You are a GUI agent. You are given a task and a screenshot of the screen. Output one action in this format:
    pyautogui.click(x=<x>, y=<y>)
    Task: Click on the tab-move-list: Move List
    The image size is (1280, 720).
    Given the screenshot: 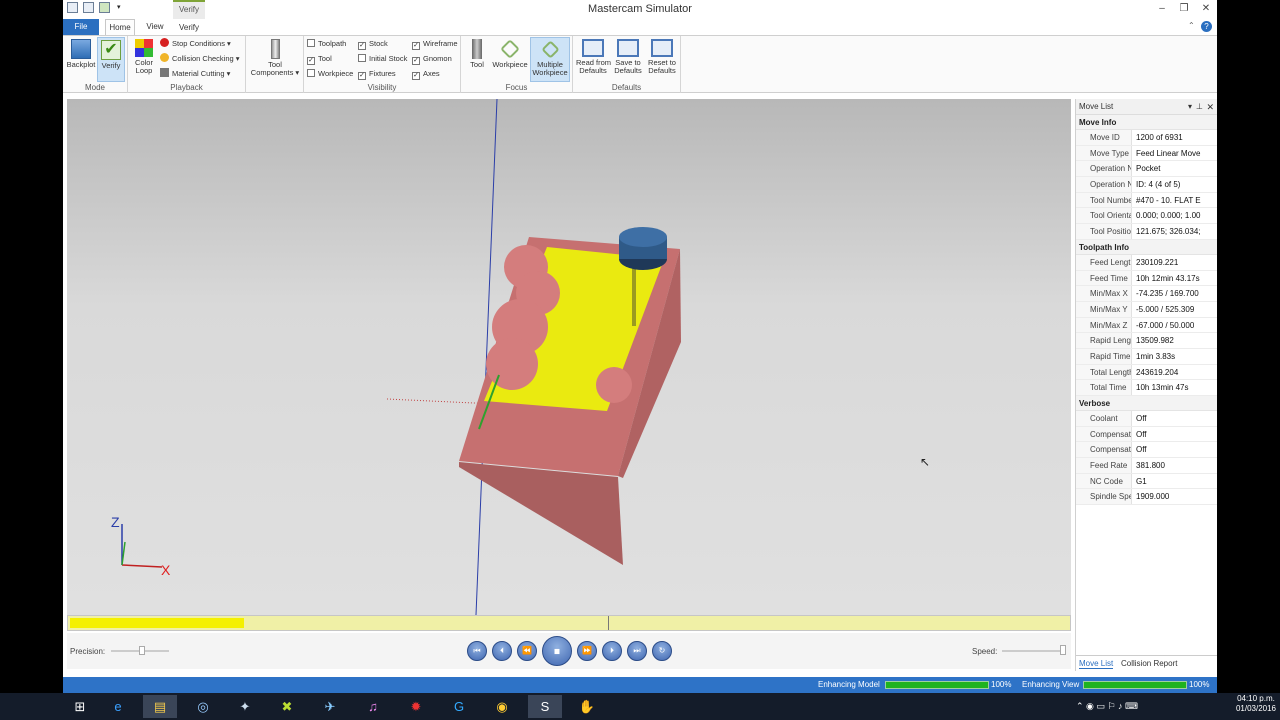 What is the action you would take?
    pyautogui.click(x=1096, y=664)
    